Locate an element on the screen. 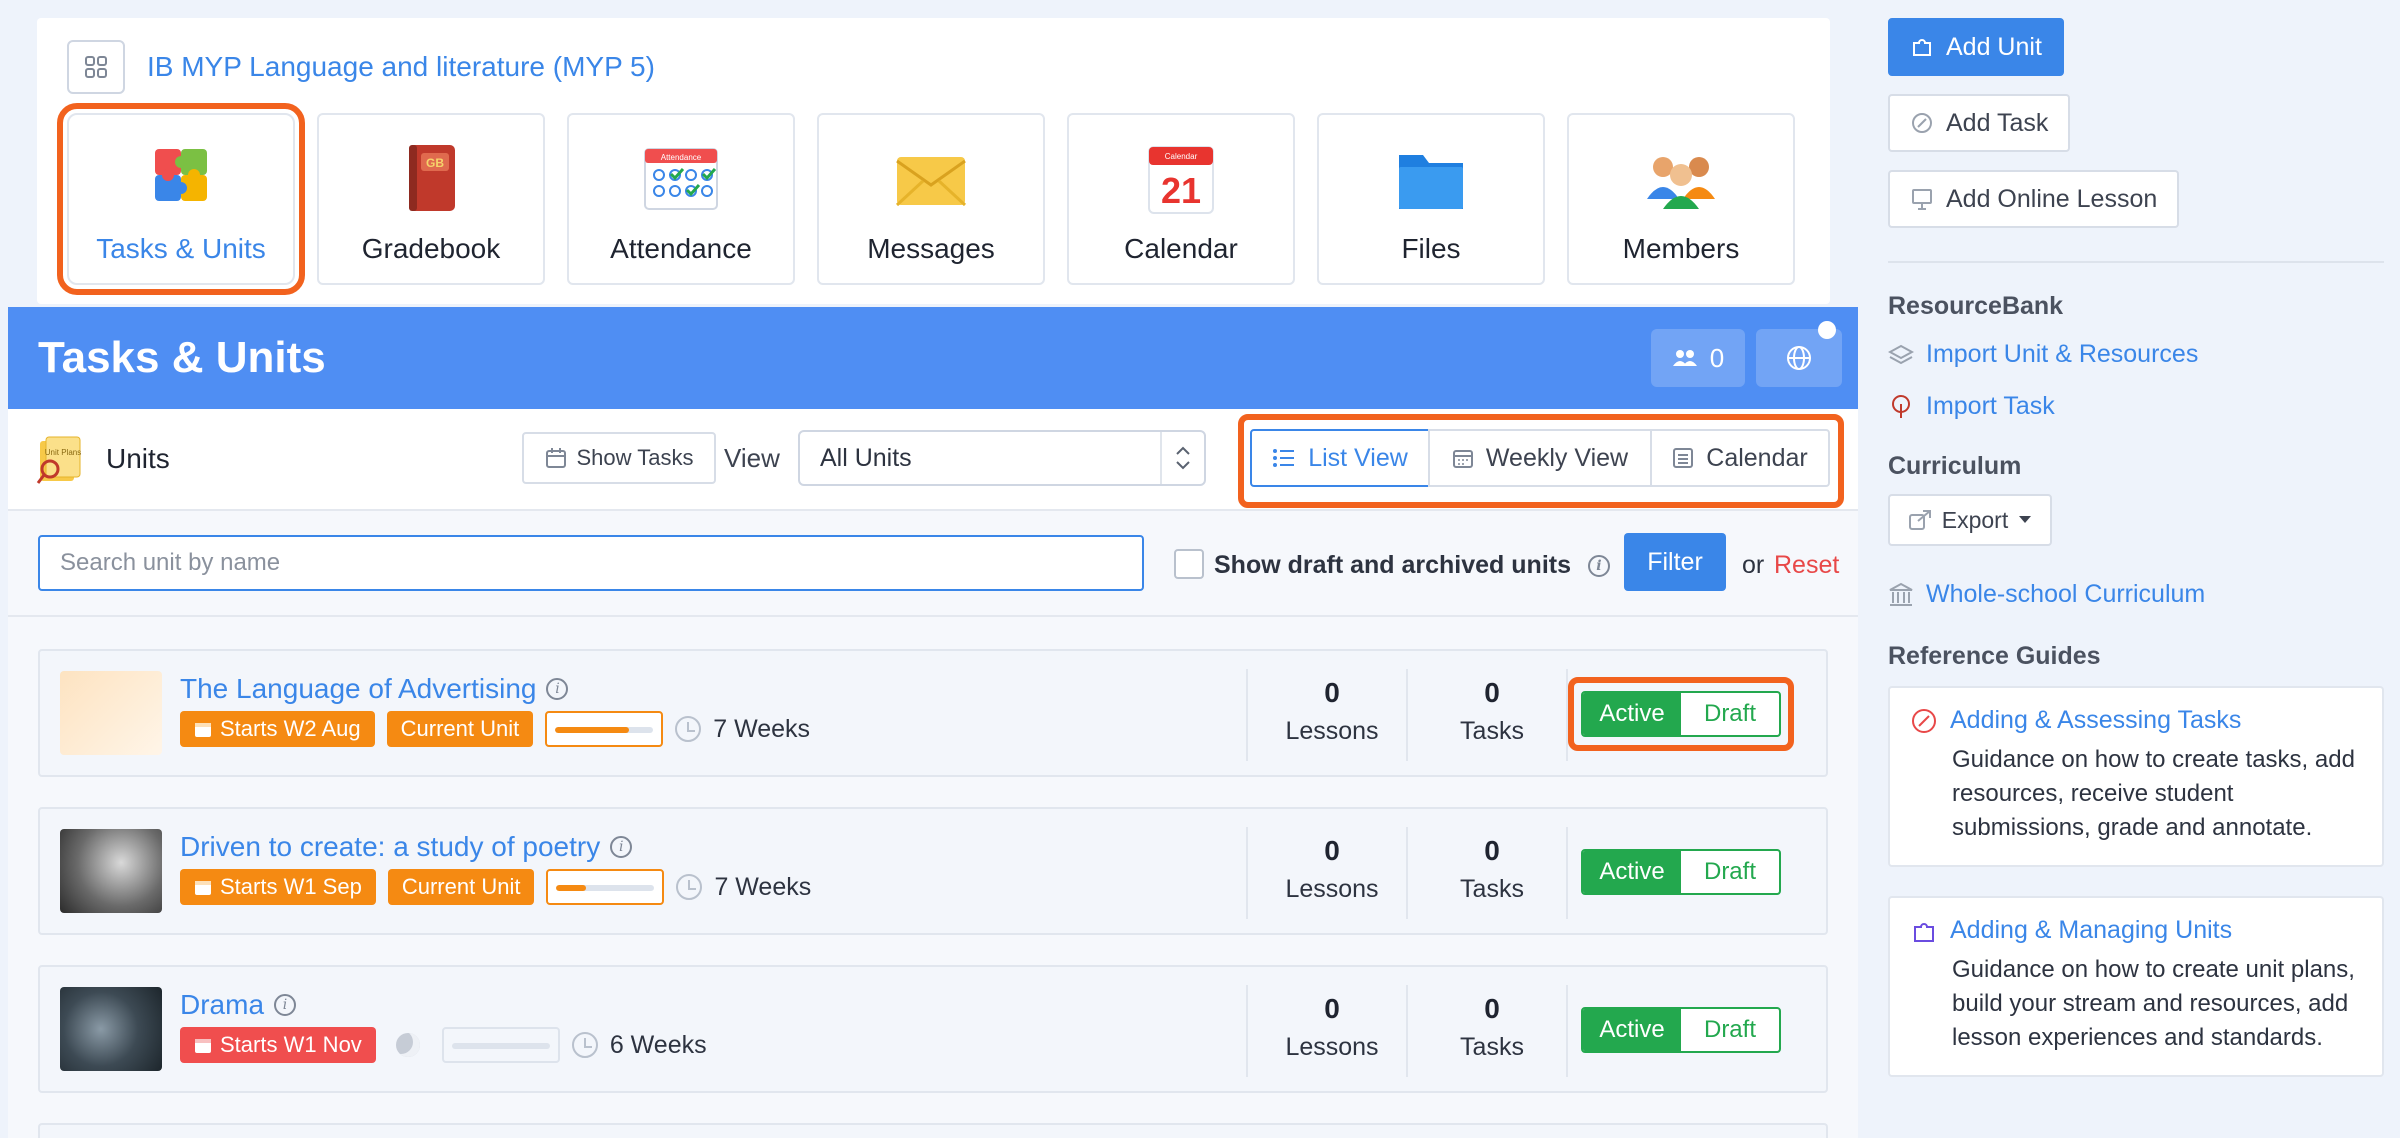 This screenshot has height=1138, width=2400. starts-text: Starts W1 Sep is located at coordinates (291, 886).